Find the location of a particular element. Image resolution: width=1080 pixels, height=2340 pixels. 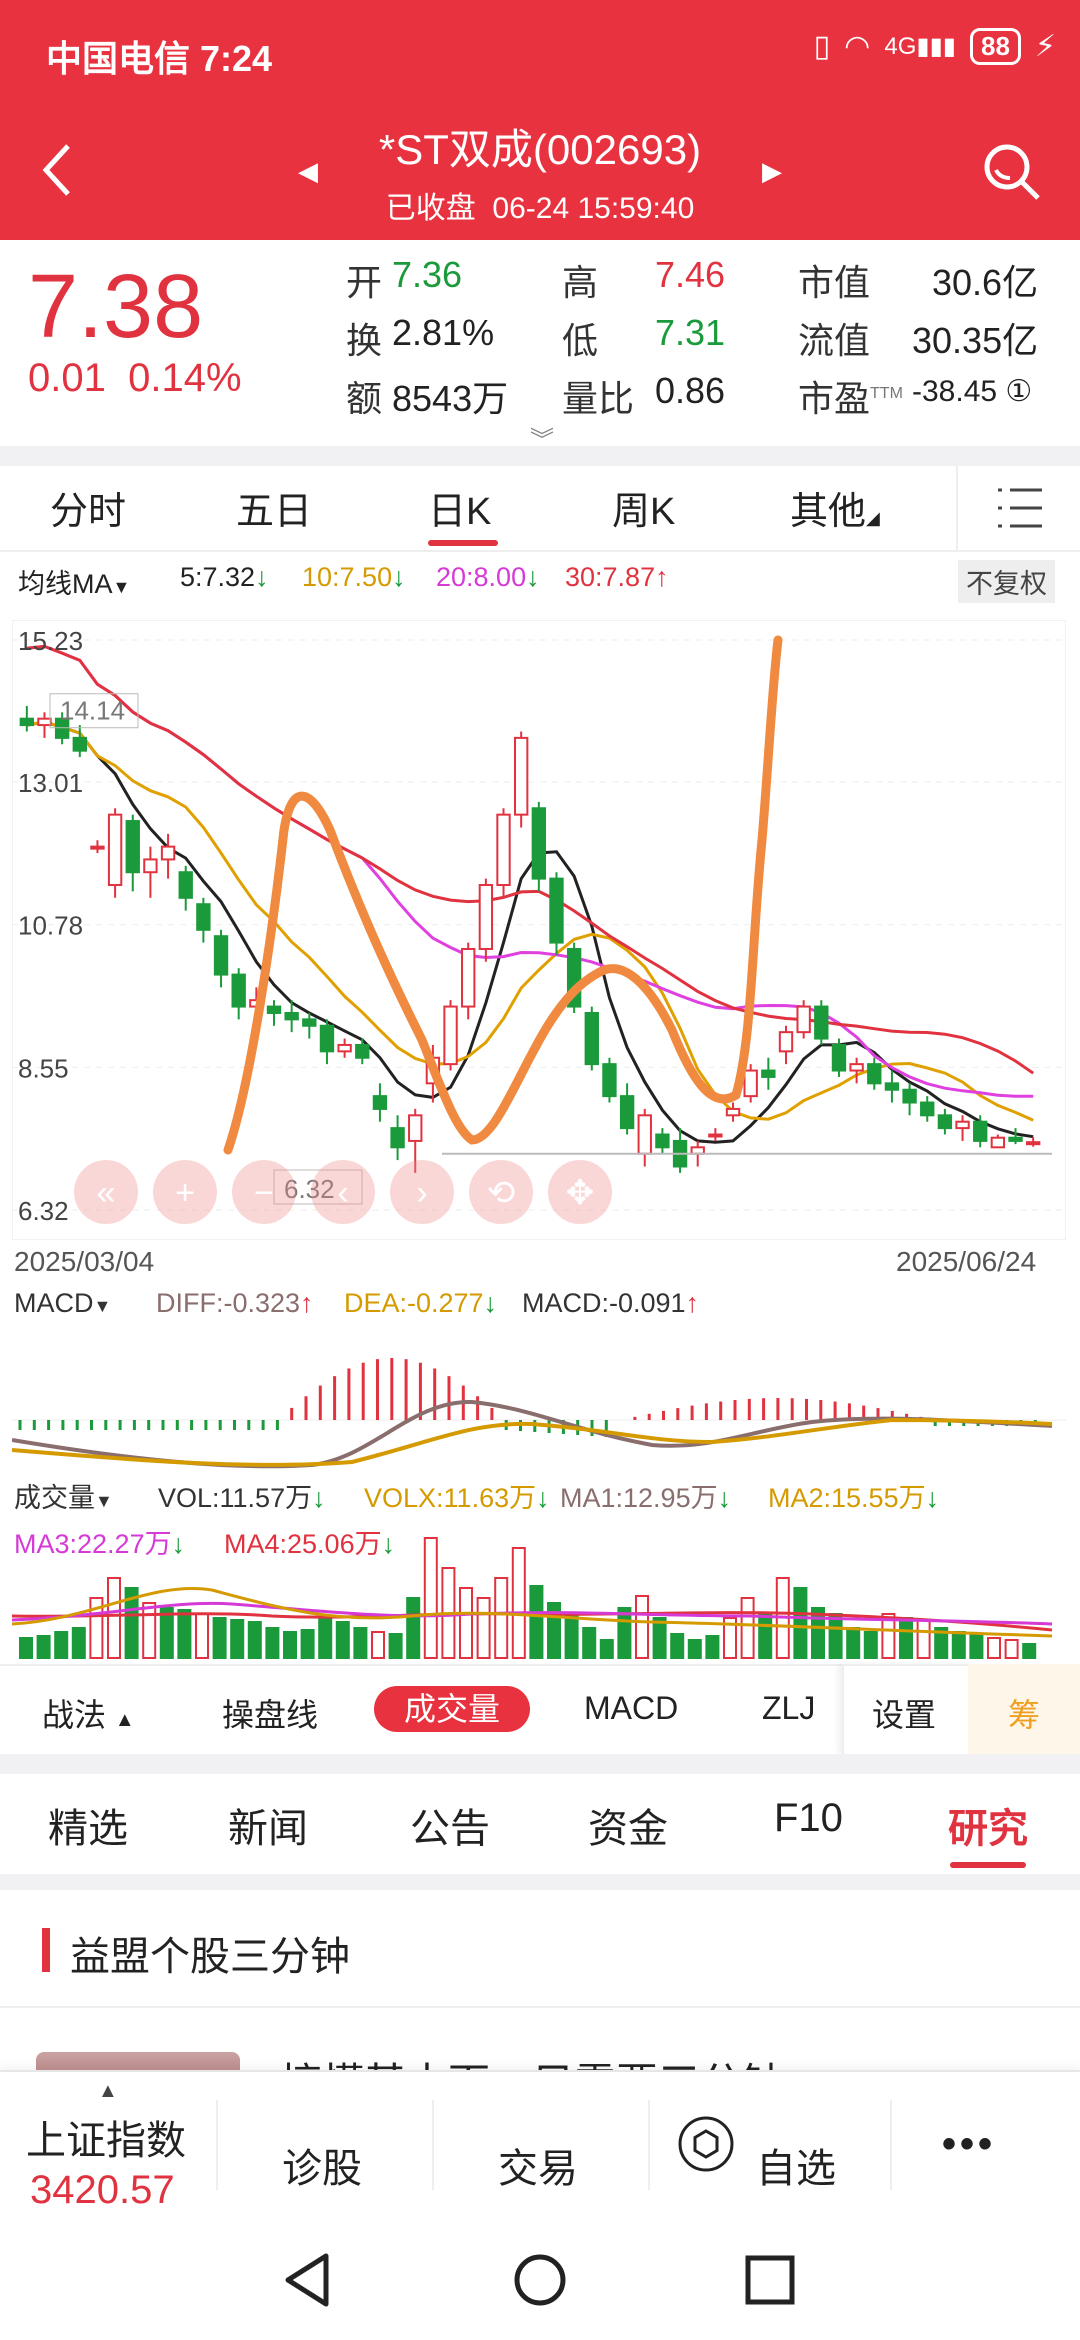

tab-featured: 精选 is located at coordinates (88, 1825).